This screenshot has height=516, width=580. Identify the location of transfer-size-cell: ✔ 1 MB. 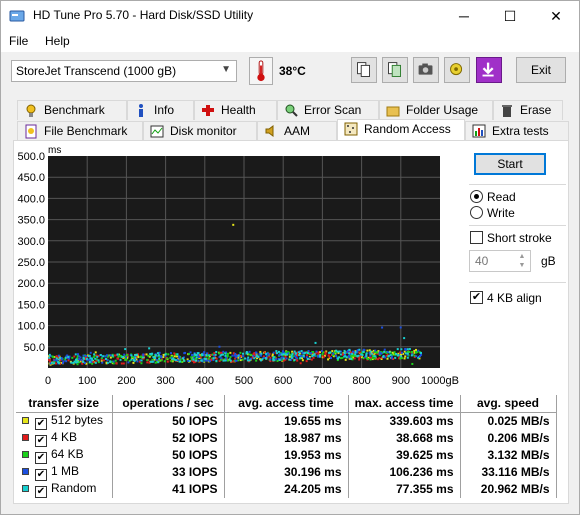
(64, 472).